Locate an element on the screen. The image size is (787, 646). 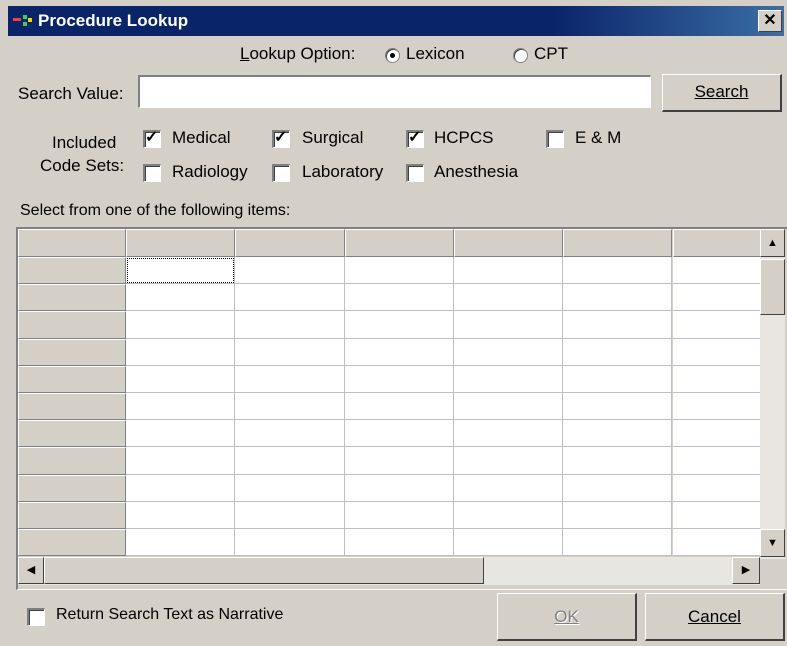
cancel-button: Cancel is located at coordinates (715, 617).